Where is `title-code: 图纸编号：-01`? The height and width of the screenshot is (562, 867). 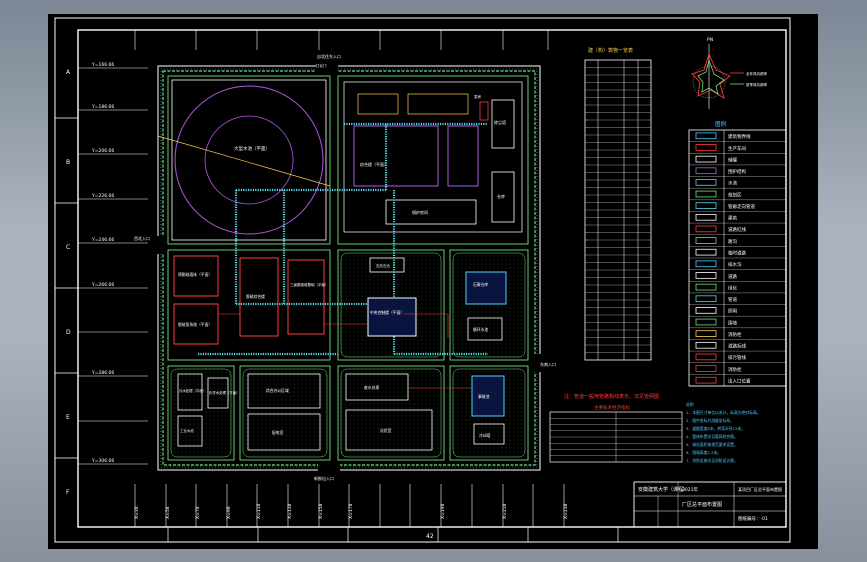 title-code: 图纸编号：-01 is located at coordinates (753, 518).